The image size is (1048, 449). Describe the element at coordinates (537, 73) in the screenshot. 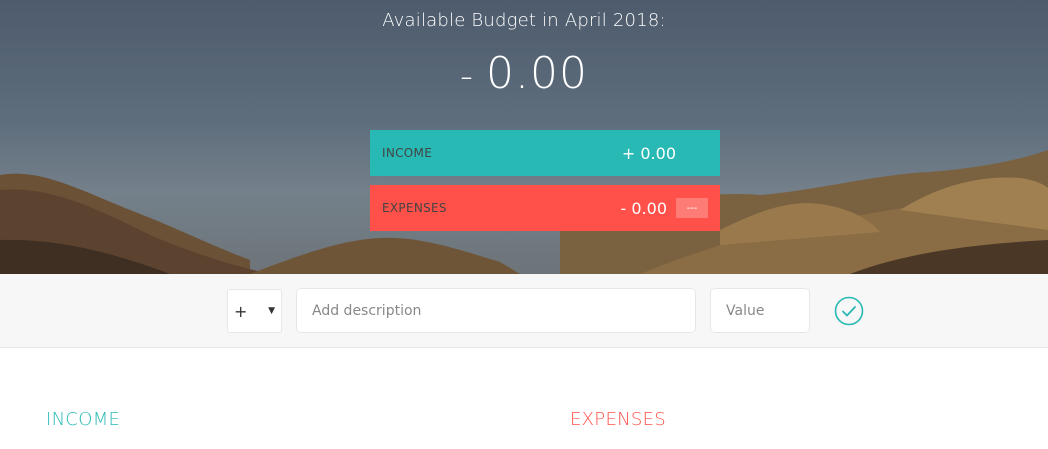

I see `budget-amount: 0.00` at that location.